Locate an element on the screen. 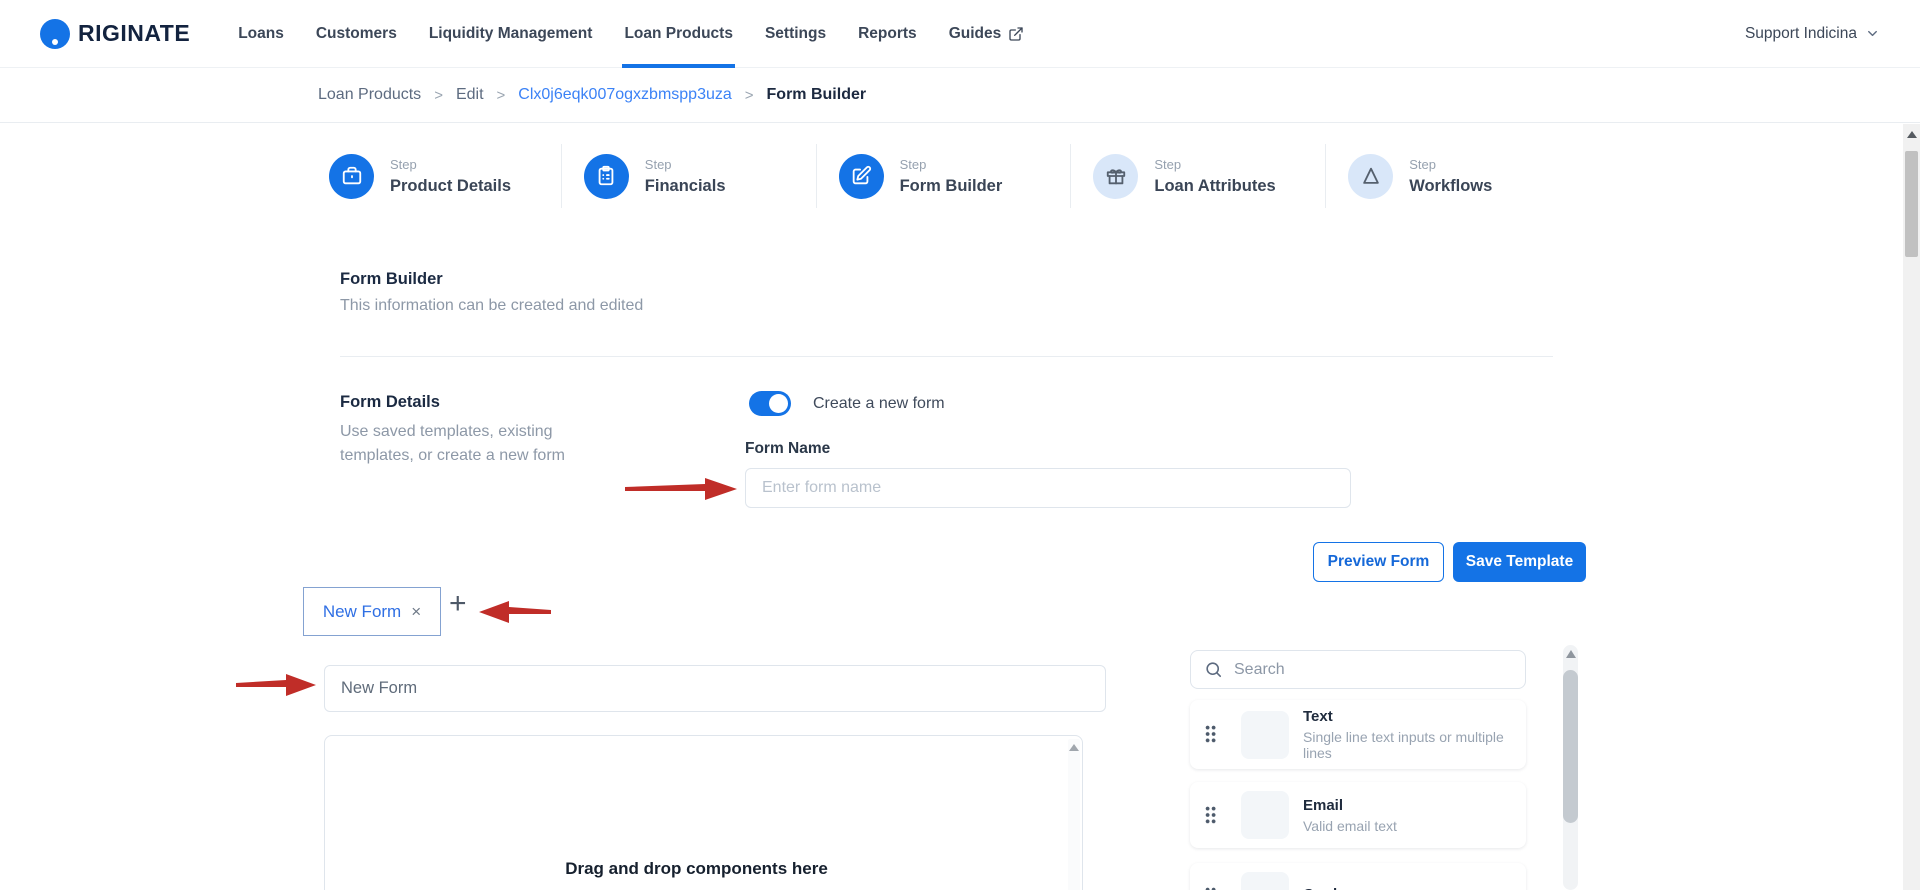 This screenshot has height=890, width=1920. chevron-down-icon is located at coordinates (1872, 33).